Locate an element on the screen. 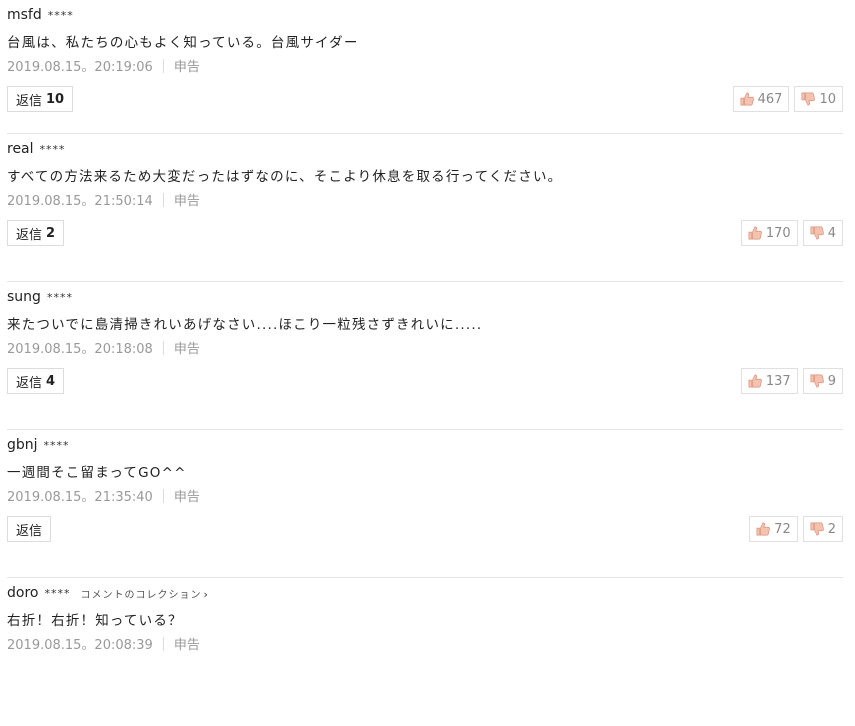 The image size is (855, 726). comment-timestamp: 2019.08.15。20:08:39 is located at coordinates (80, 645).